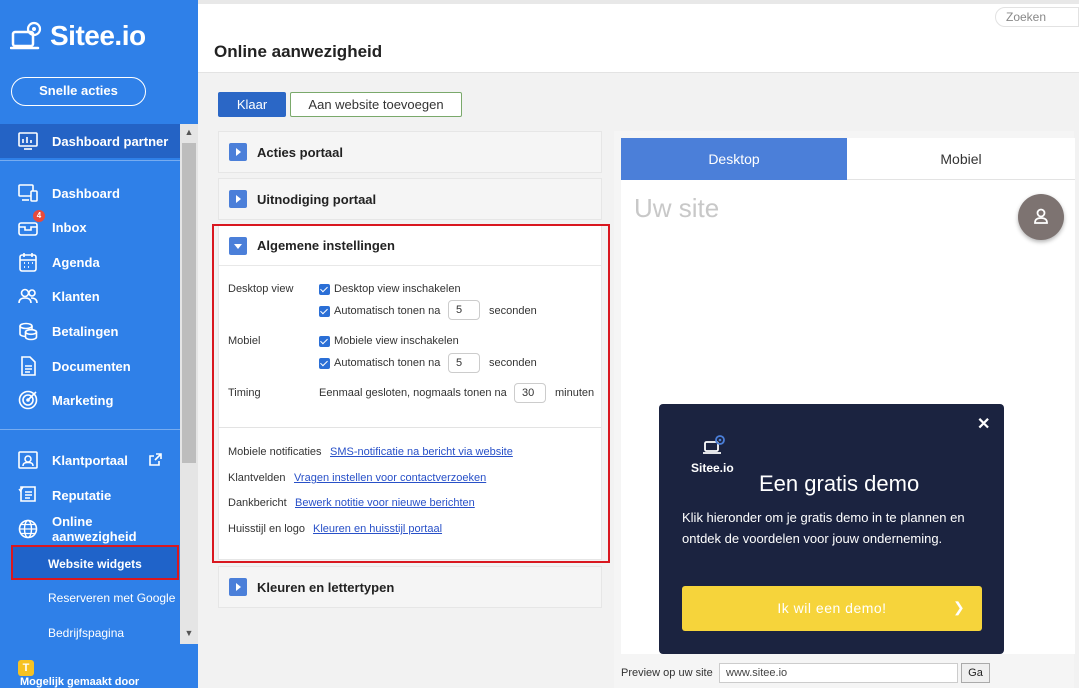  Describe the element at coordinates (300, 152) in the screenshot. I see `accordion-title: Acties portaal` at that location.